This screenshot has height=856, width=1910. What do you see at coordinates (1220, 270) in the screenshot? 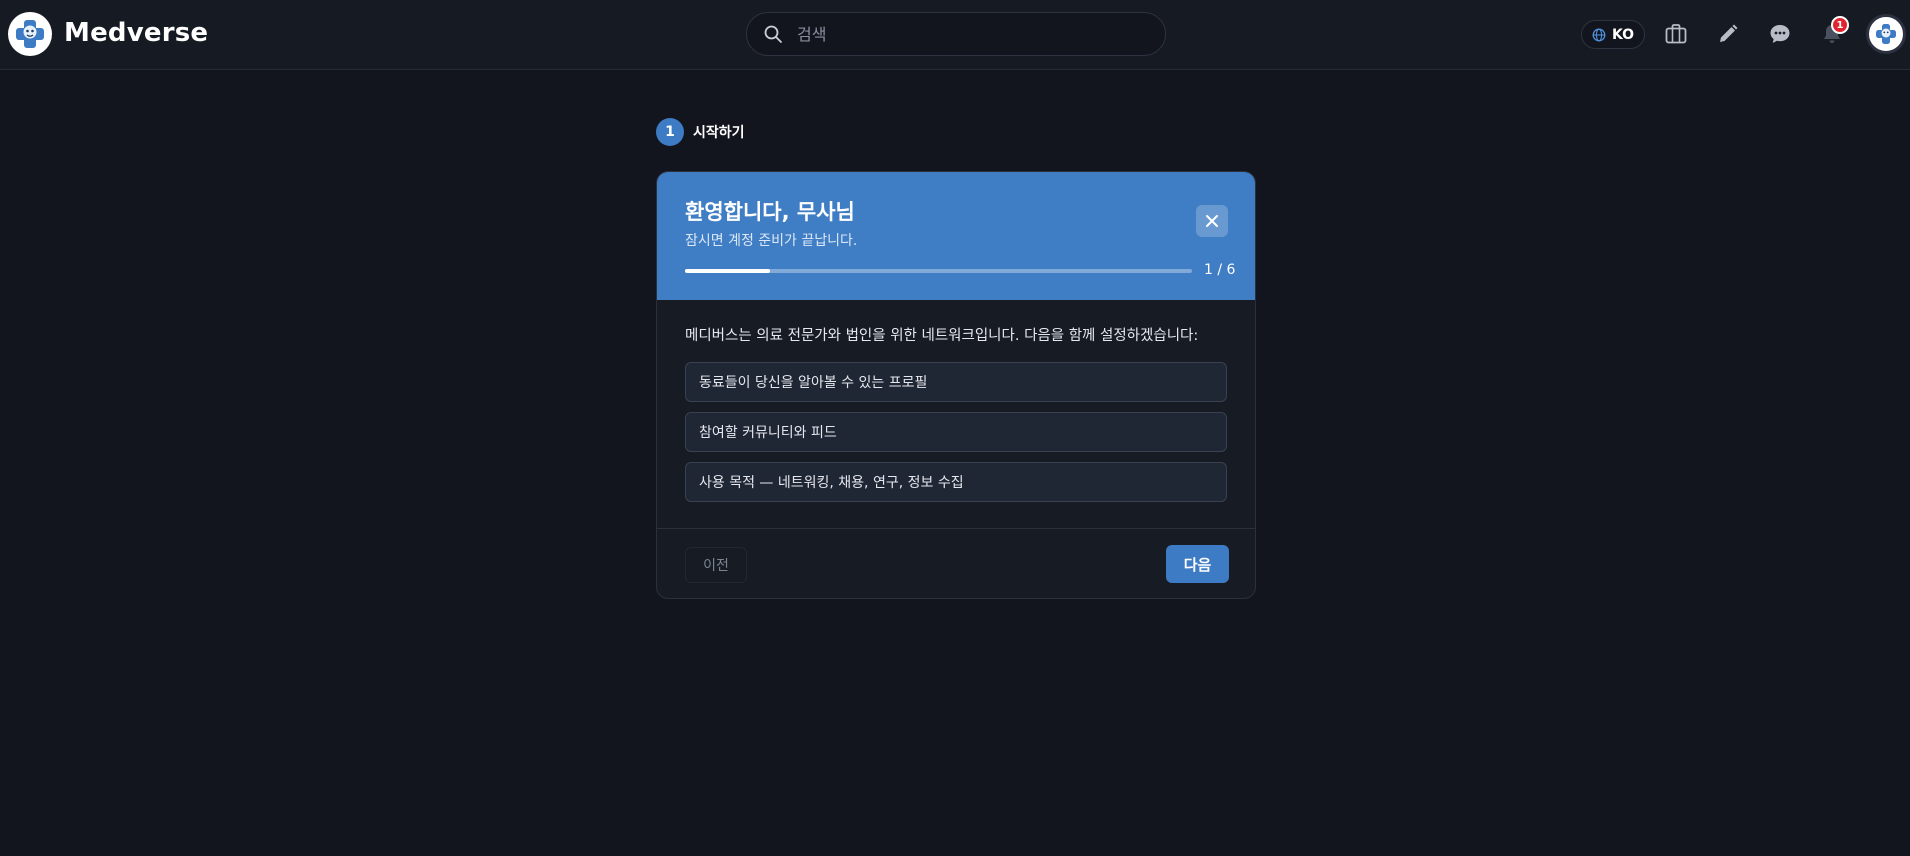
I see `progress-label: 1 / 6` at bounding box center [1220, 270].